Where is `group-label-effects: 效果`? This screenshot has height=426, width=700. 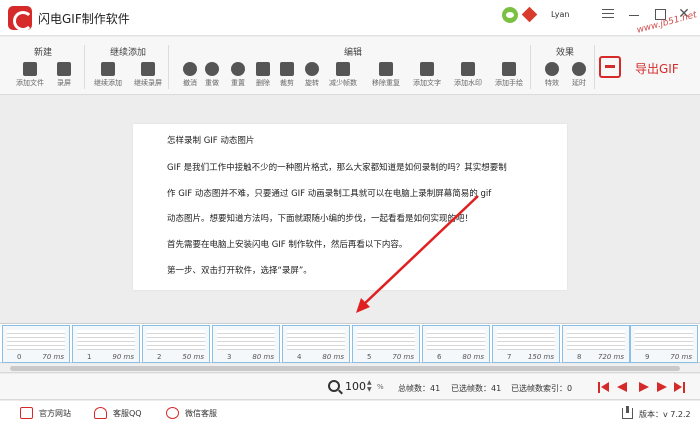 group-label-effects: 效果 is located at coordinates (565, 53).